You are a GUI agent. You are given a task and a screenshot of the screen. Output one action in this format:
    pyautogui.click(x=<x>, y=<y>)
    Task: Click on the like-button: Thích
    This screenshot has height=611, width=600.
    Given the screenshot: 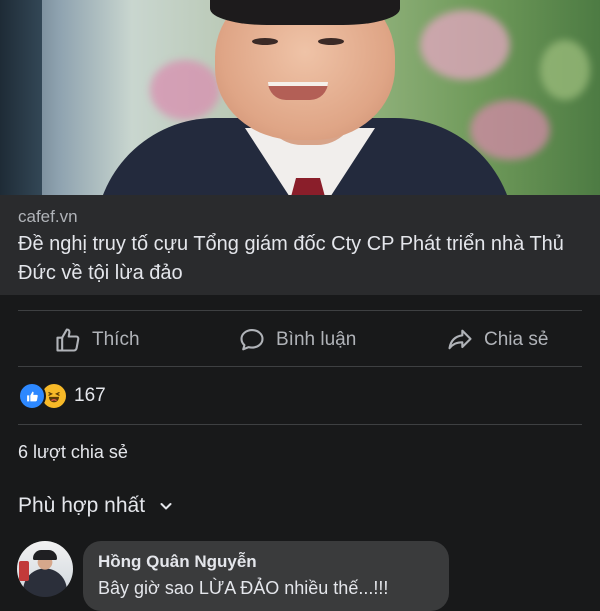 What is the action you would take?
    pyautogui.click(x=97, y=340)
    